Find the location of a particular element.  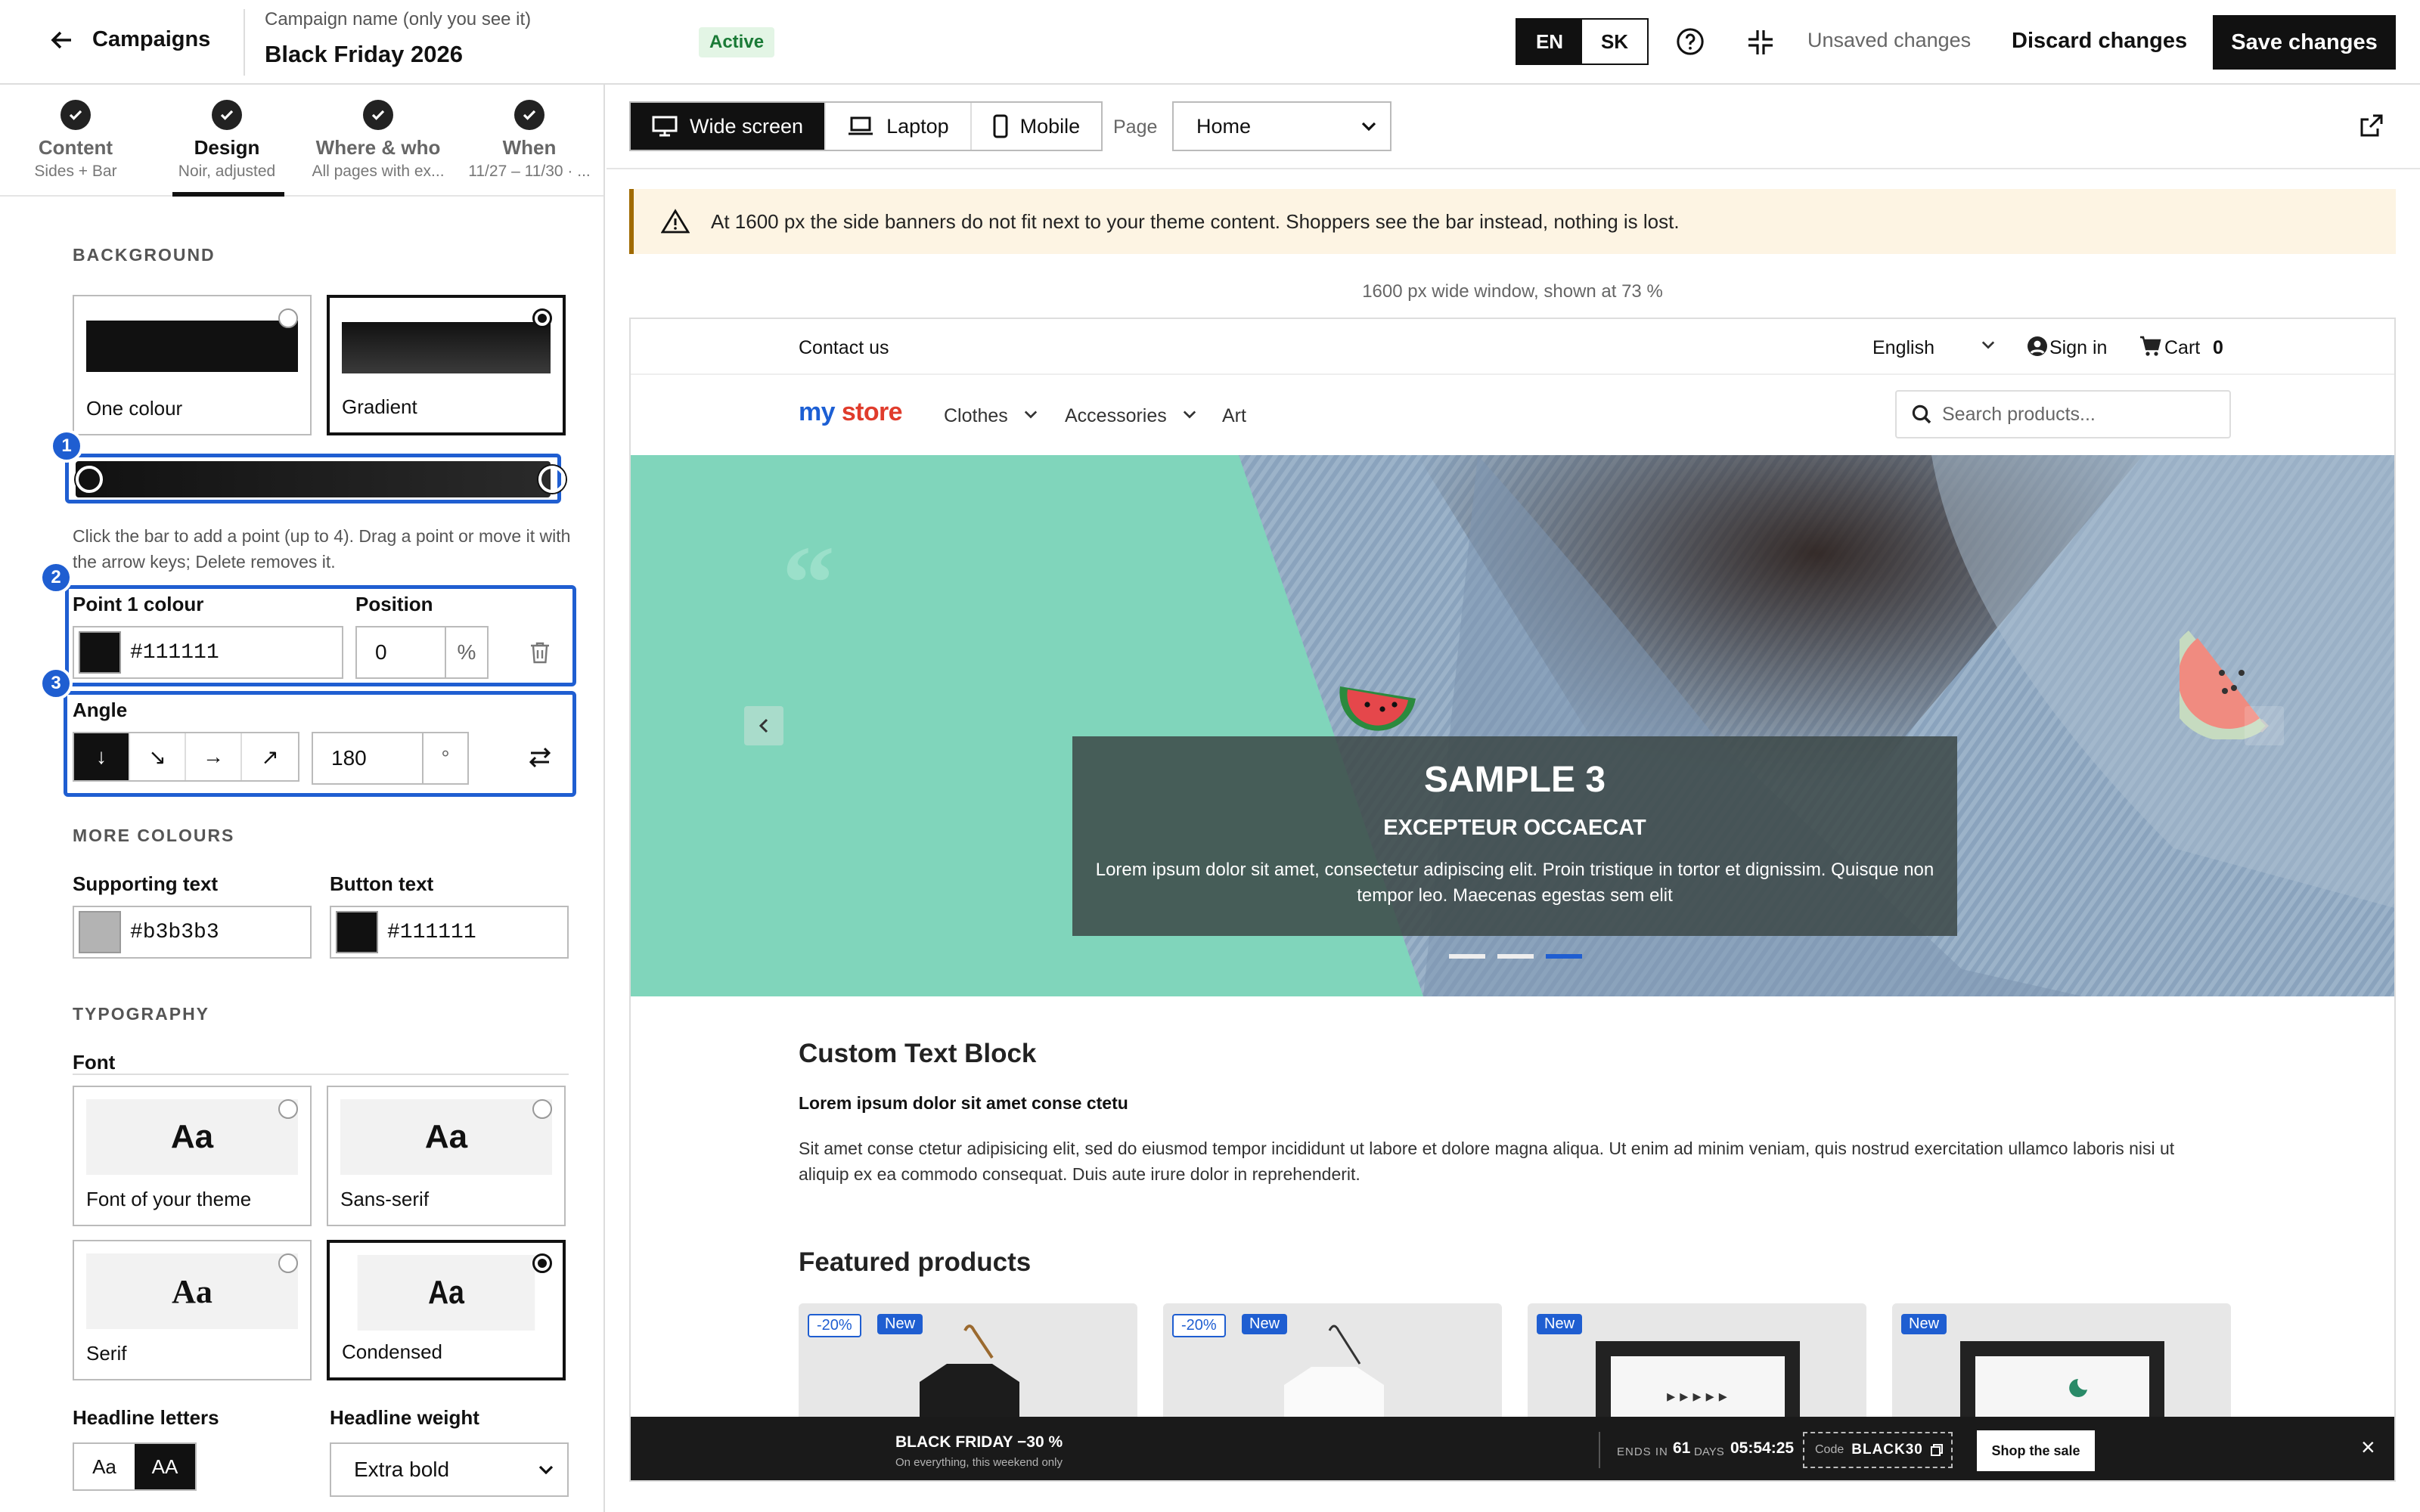

angle-field: 180 ° is located at coordinates (390, 759).